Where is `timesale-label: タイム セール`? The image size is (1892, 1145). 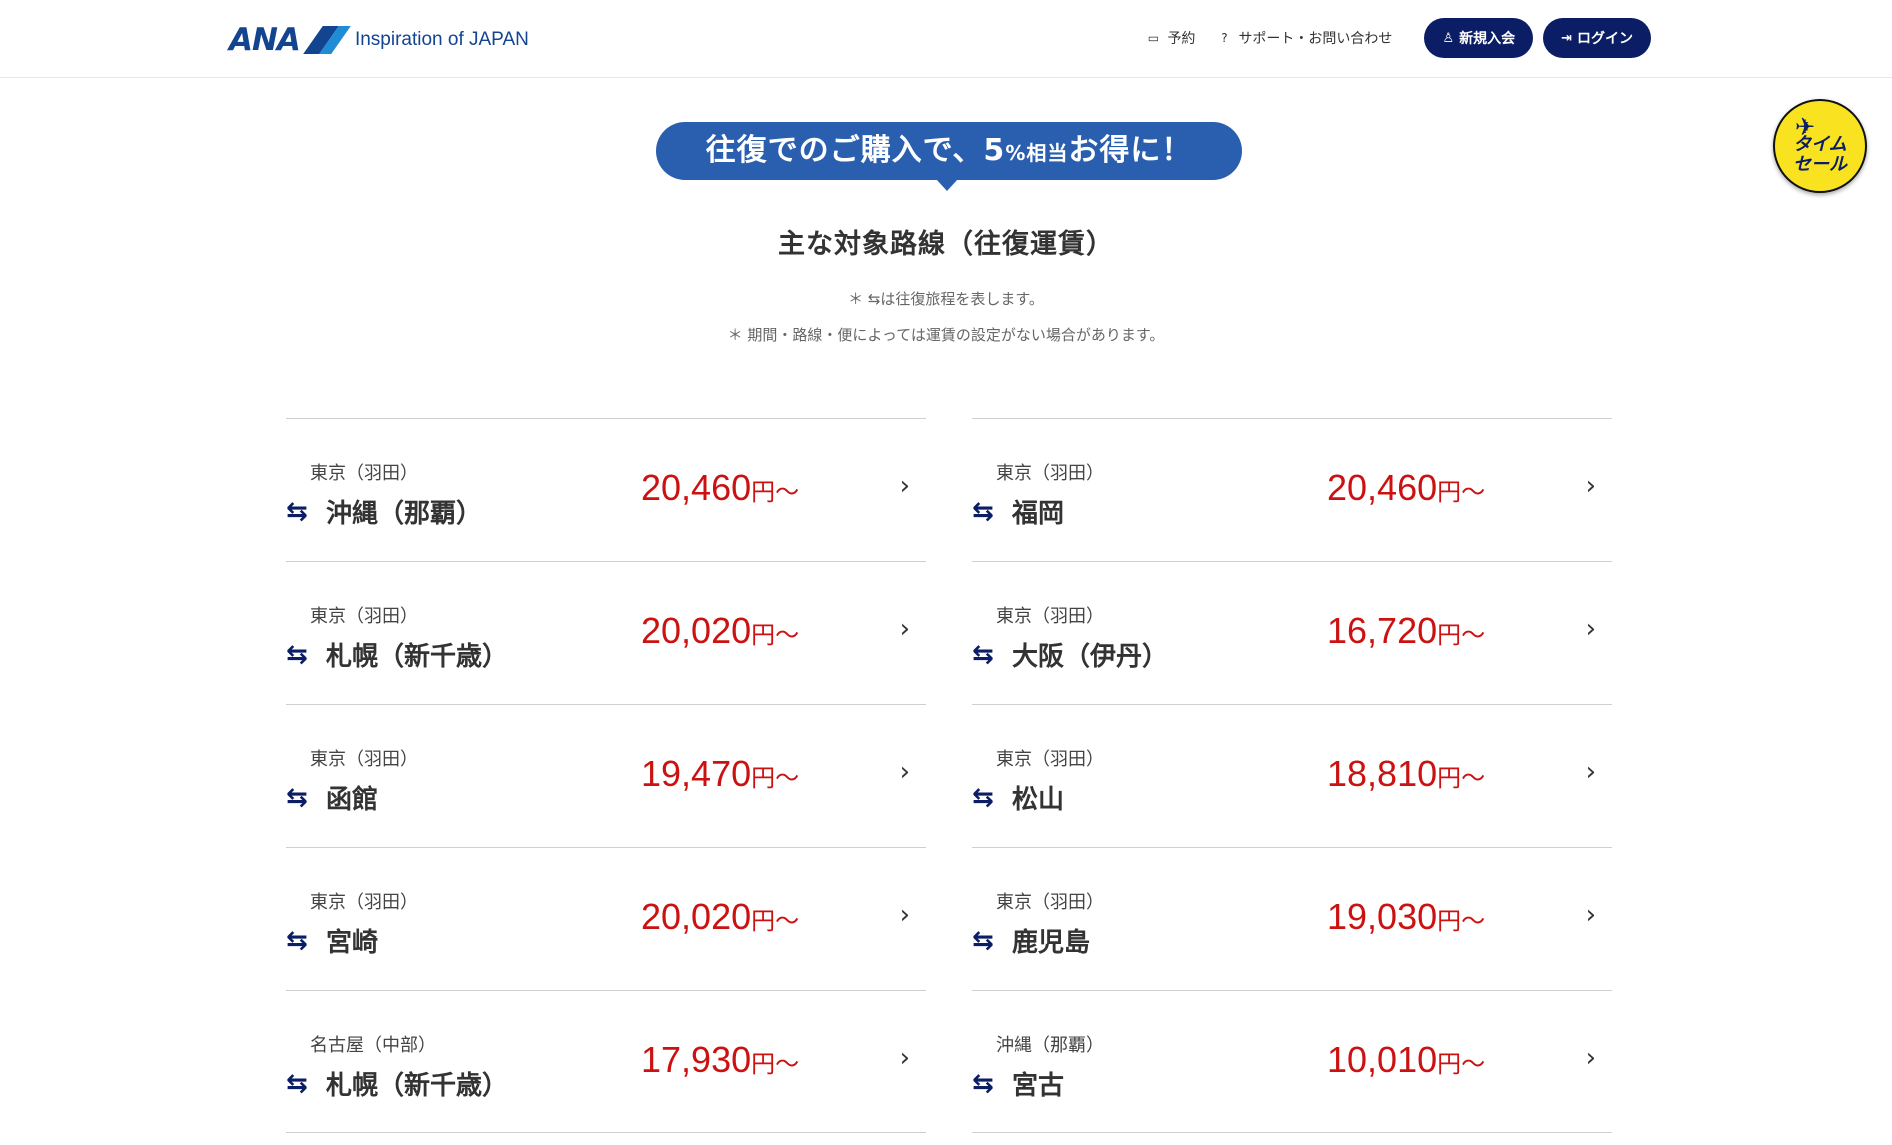
timesale-label: タイム セール is located at coordinates (1820, 154).